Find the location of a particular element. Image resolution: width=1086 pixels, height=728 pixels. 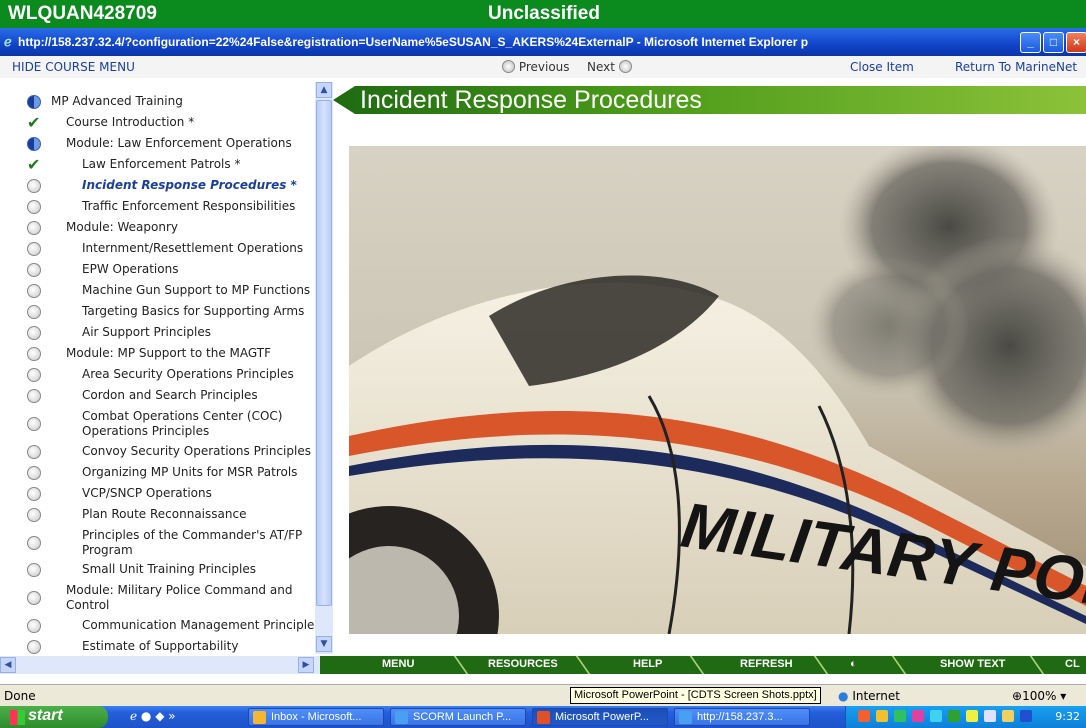

return-marinenet-link: Return To MarineNet is located at coordinates (1016, 67).